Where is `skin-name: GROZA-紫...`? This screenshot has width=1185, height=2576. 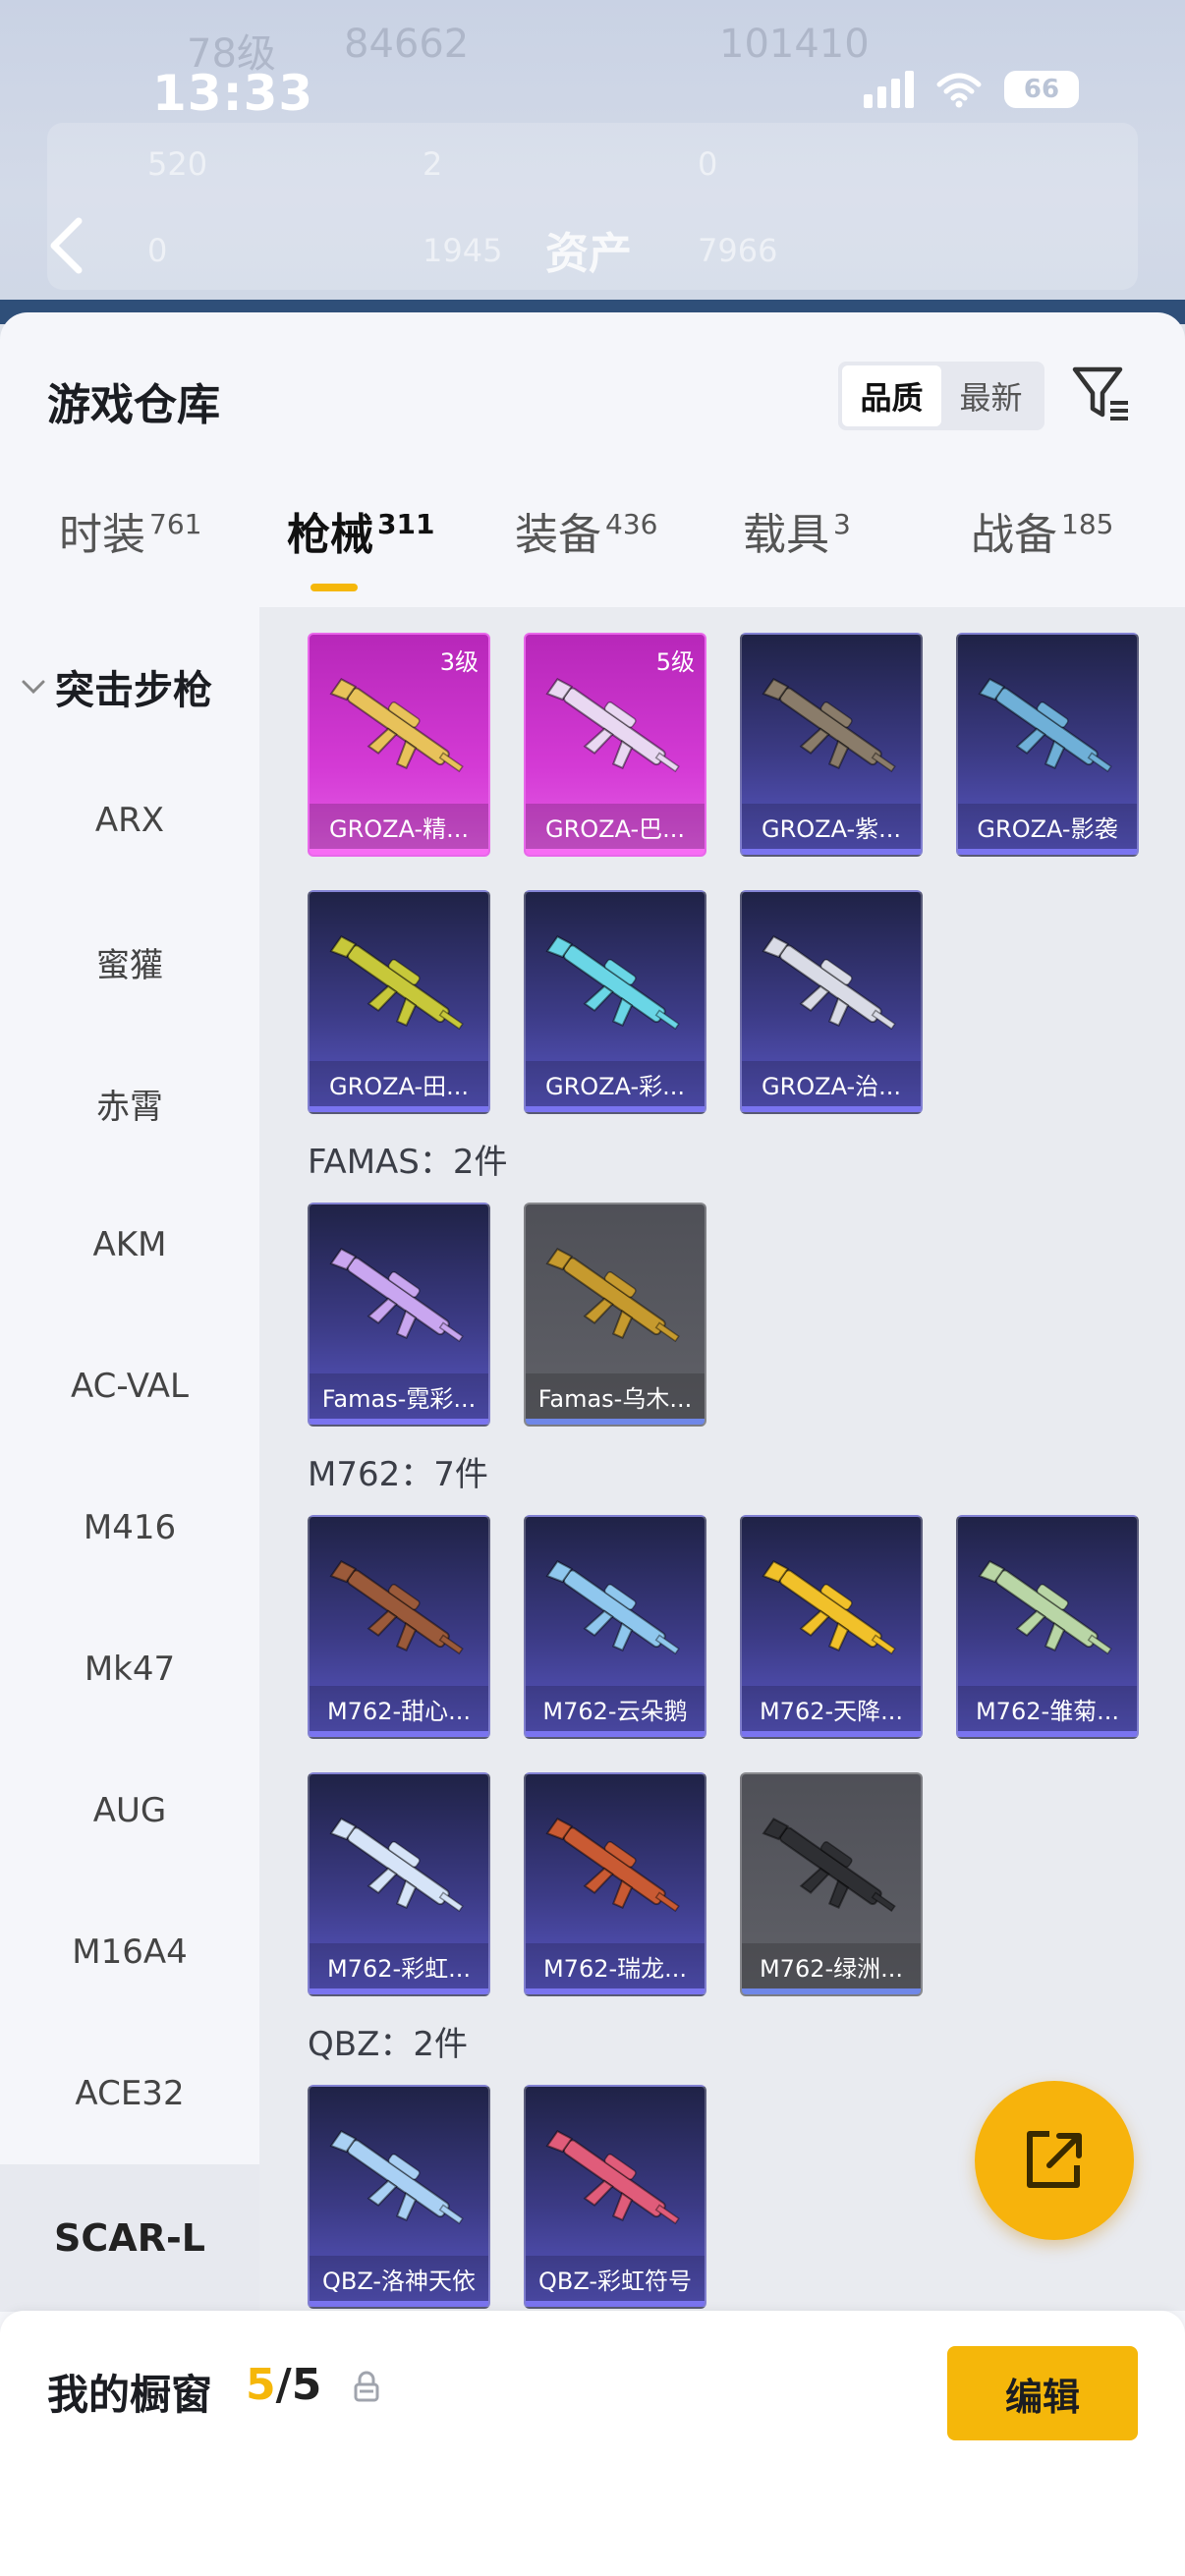
skin-name: GROZA-紫... is located at coordinates (832, 826).